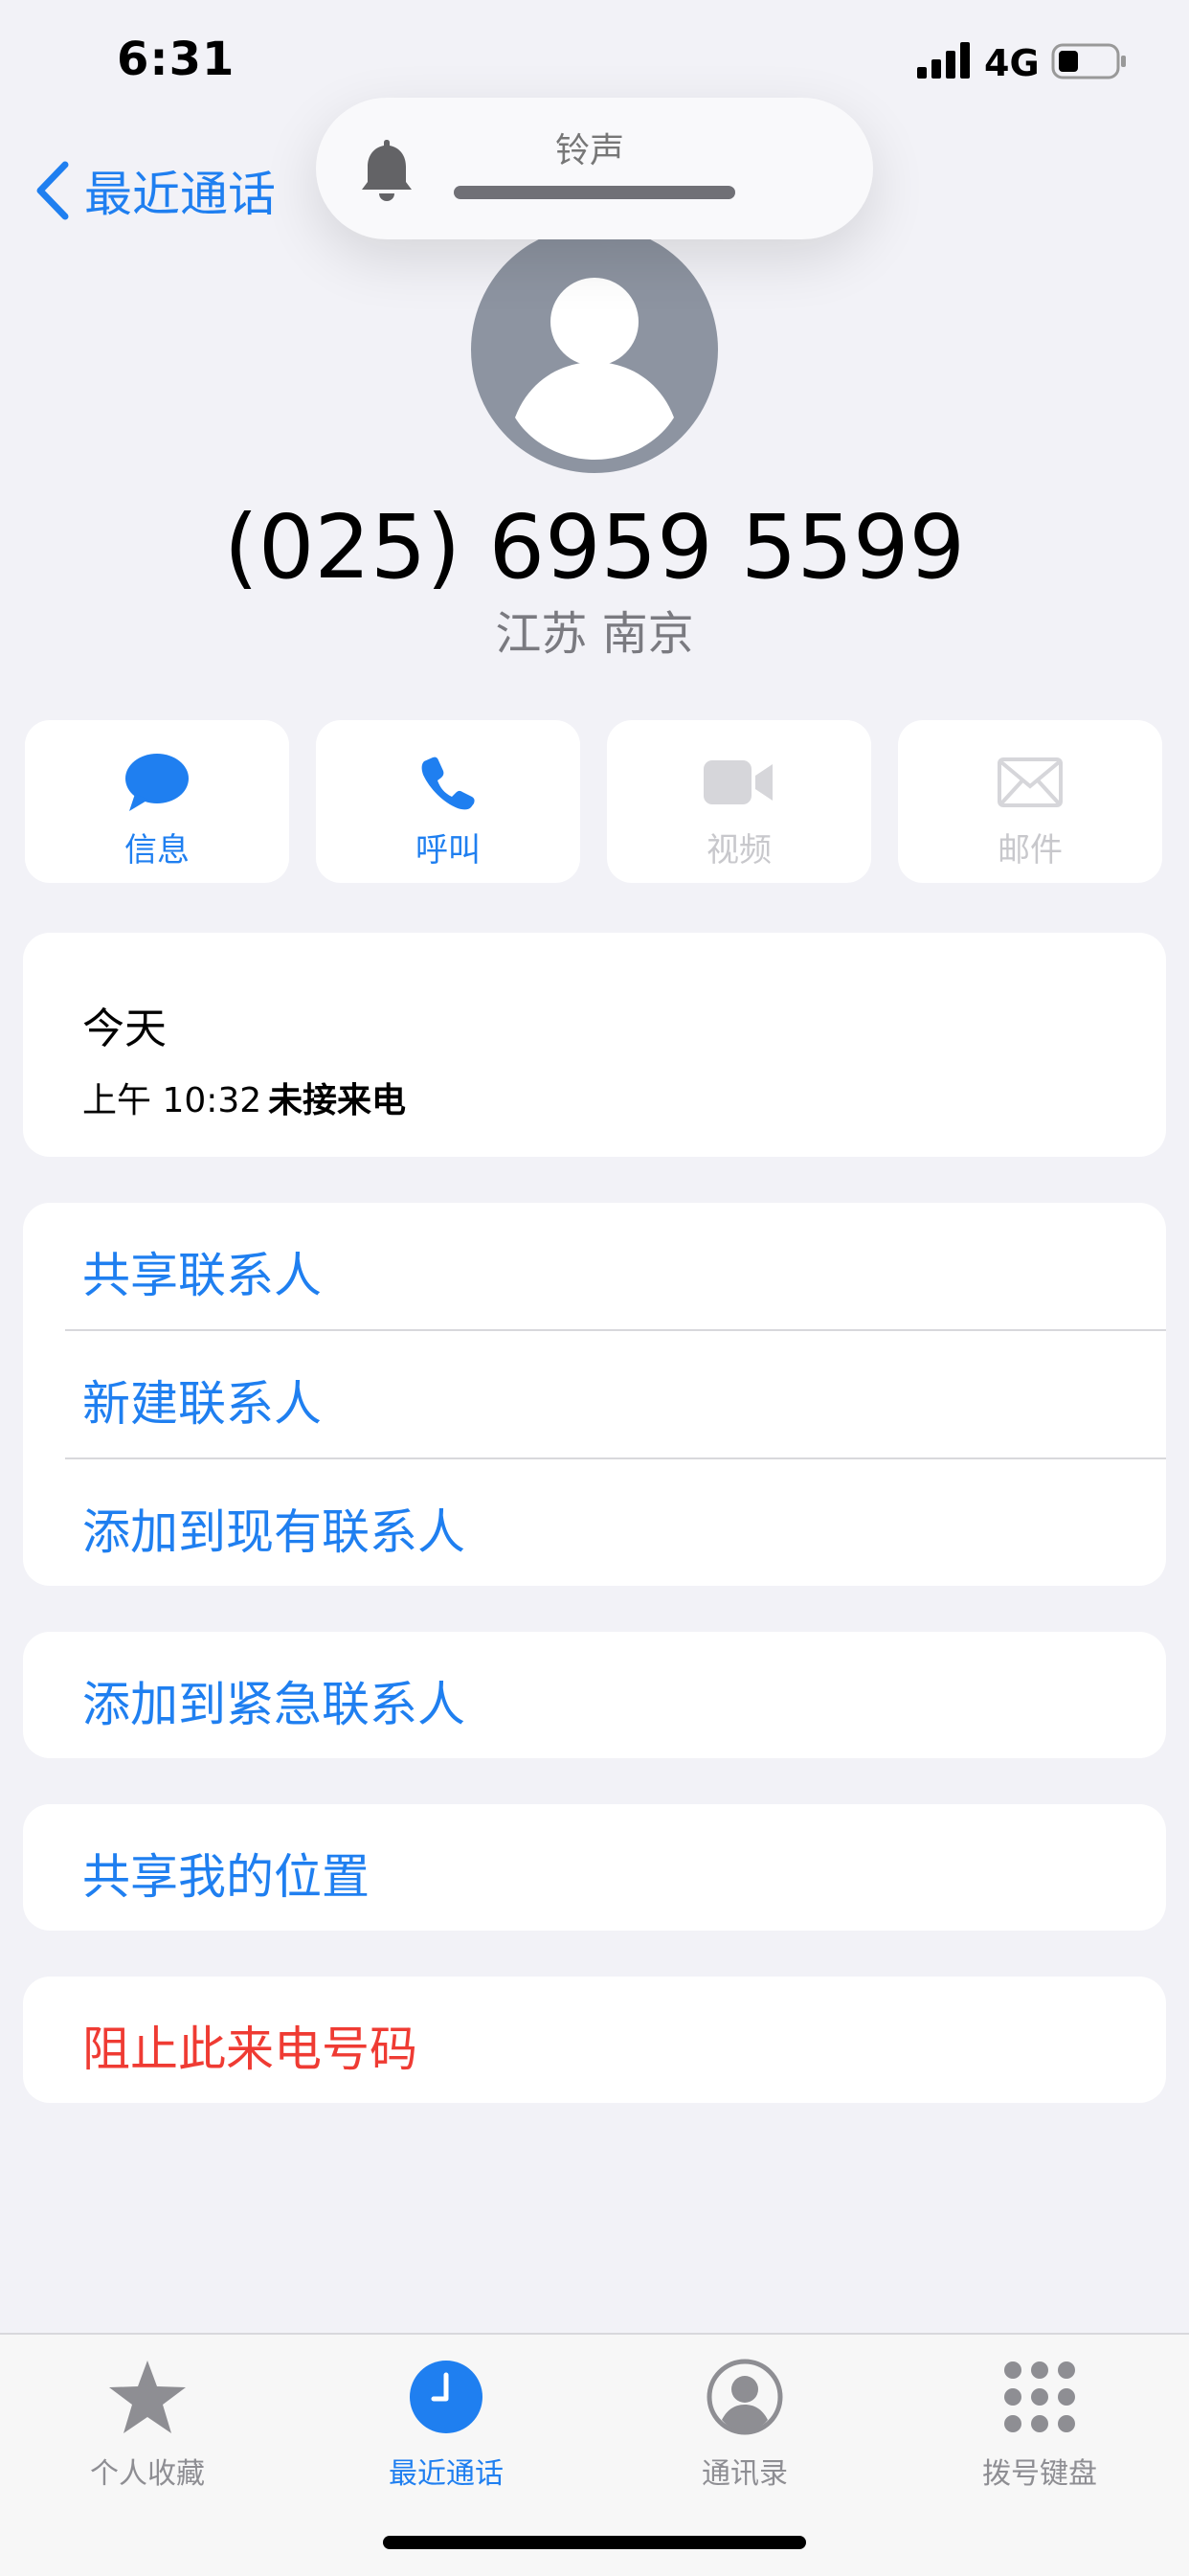  What do you see at coordinates (273, 1704) in the screenshot?
I see `add-emergency-label: 添加到紧急联系人` at bounding box center [273, 1704].